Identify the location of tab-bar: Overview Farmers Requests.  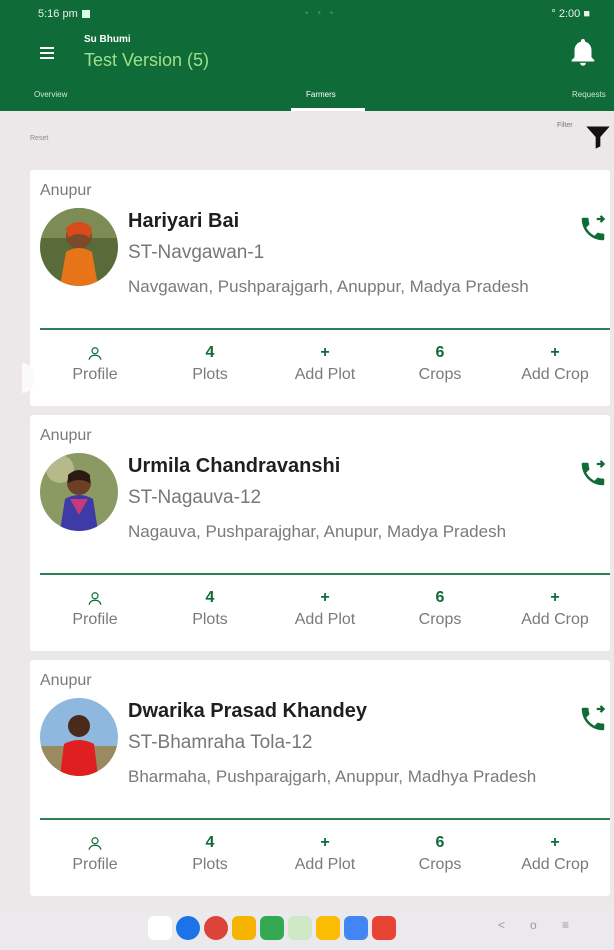
(307, 98).